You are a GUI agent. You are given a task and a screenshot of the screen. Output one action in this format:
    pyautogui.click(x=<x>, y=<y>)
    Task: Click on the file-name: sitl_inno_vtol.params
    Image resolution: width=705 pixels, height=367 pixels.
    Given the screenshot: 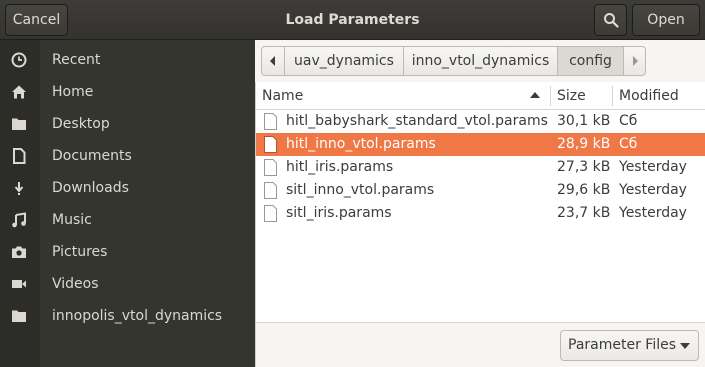 What is the action you would take?
    pyautogui.click(x=360, y=190)
    